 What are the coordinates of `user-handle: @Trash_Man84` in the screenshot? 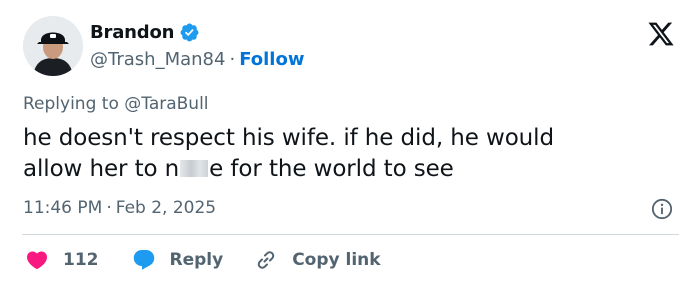 It's located at (157, 59).